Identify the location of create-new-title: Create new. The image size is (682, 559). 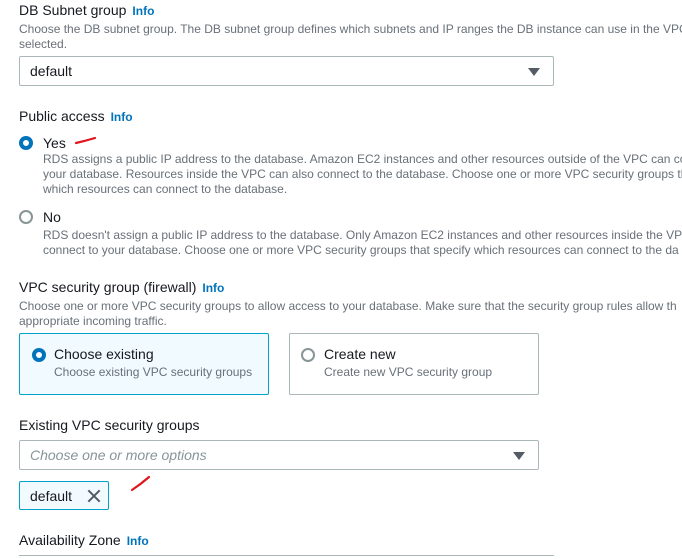
(360, 354).